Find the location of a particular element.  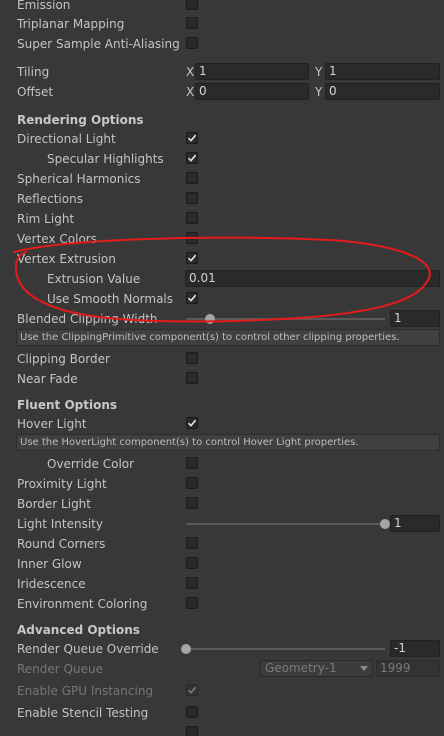

extrusion-value-row: Extrusion Value 0.01 is located at coordinates (222, 279).